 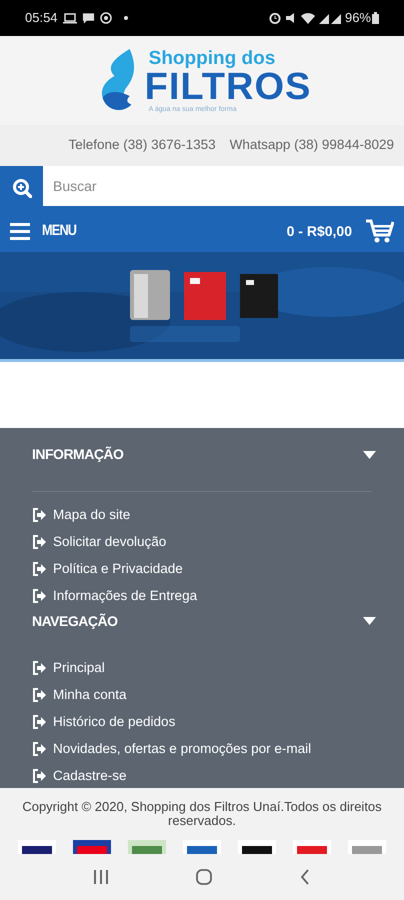 I want to click on signal-icon, so click(x=329, y=18).